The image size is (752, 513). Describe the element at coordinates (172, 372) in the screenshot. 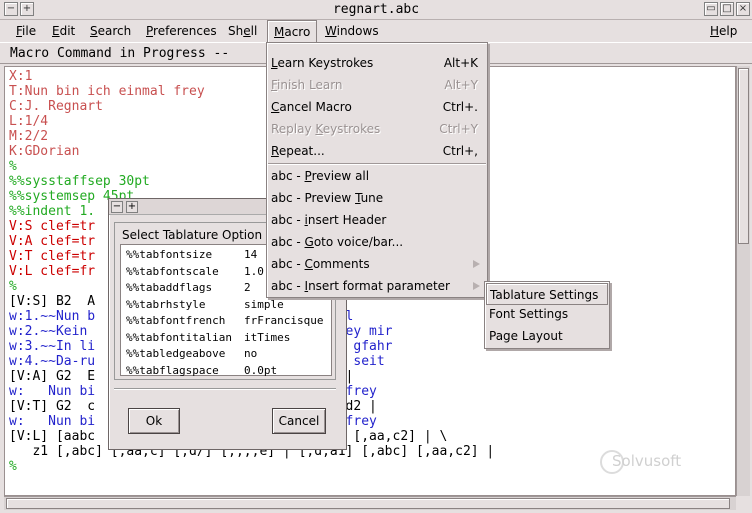

I see `option-key: %%tabflagspace` at that location.